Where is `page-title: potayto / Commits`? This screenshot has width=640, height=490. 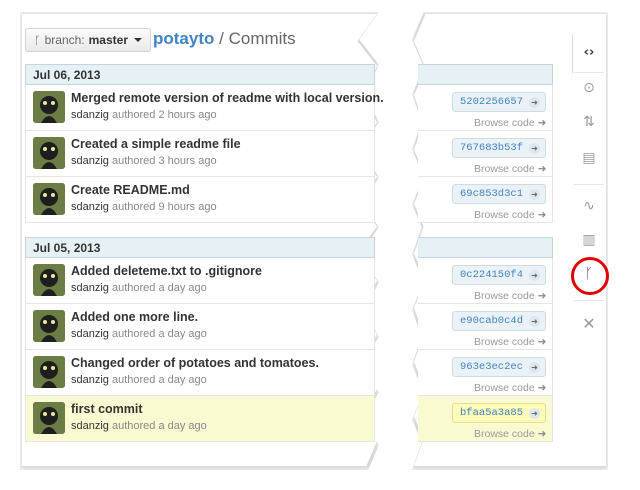 page-title: potayto / Commits is located at coordinates (224, 39).